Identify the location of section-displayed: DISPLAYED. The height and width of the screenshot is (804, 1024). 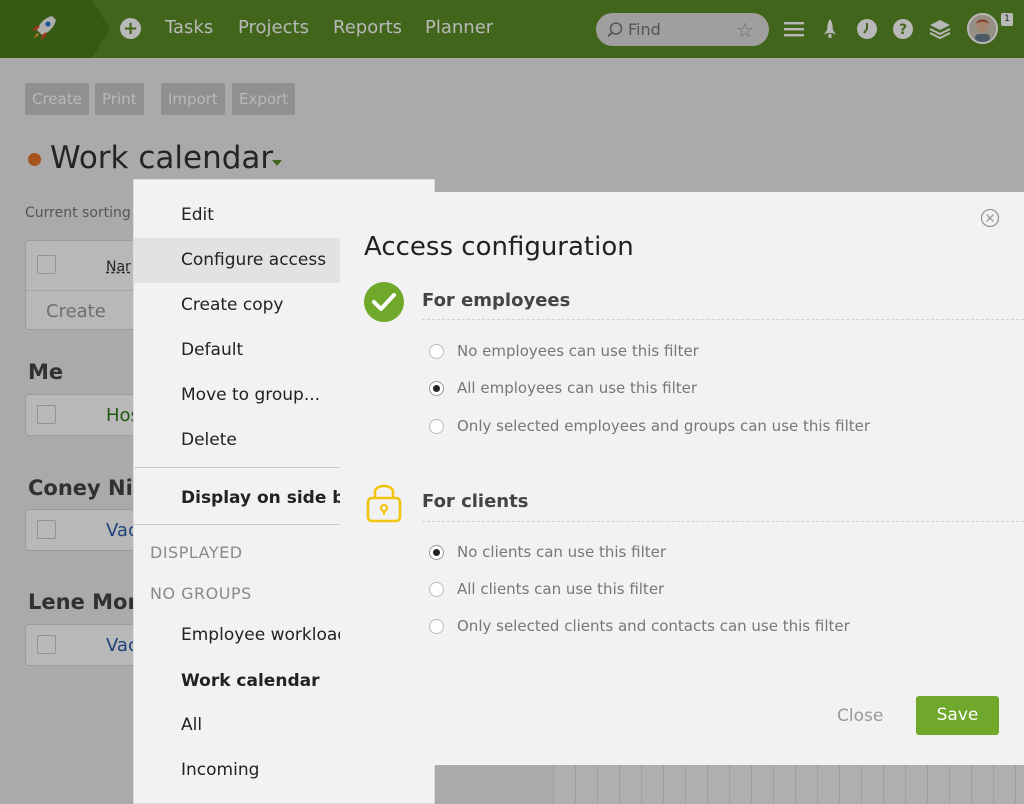
(196, 552).